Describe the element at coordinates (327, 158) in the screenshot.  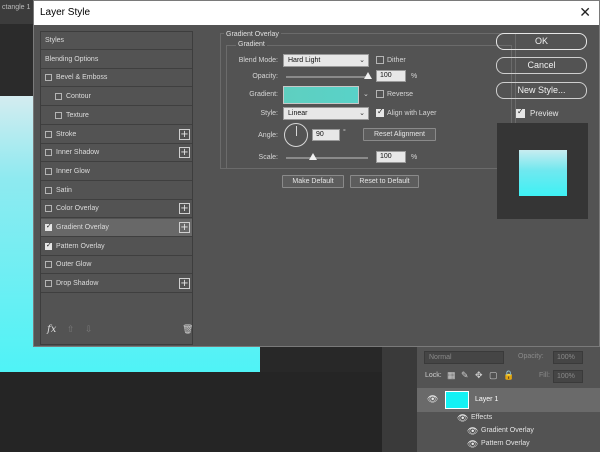
I see `scale-slider-track` at that location.